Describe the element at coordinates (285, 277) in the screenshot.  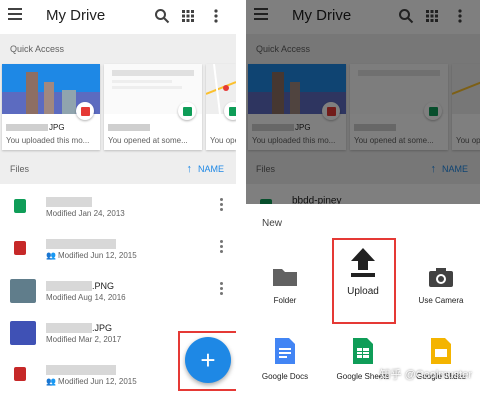
I see `folder-icon` at that location.